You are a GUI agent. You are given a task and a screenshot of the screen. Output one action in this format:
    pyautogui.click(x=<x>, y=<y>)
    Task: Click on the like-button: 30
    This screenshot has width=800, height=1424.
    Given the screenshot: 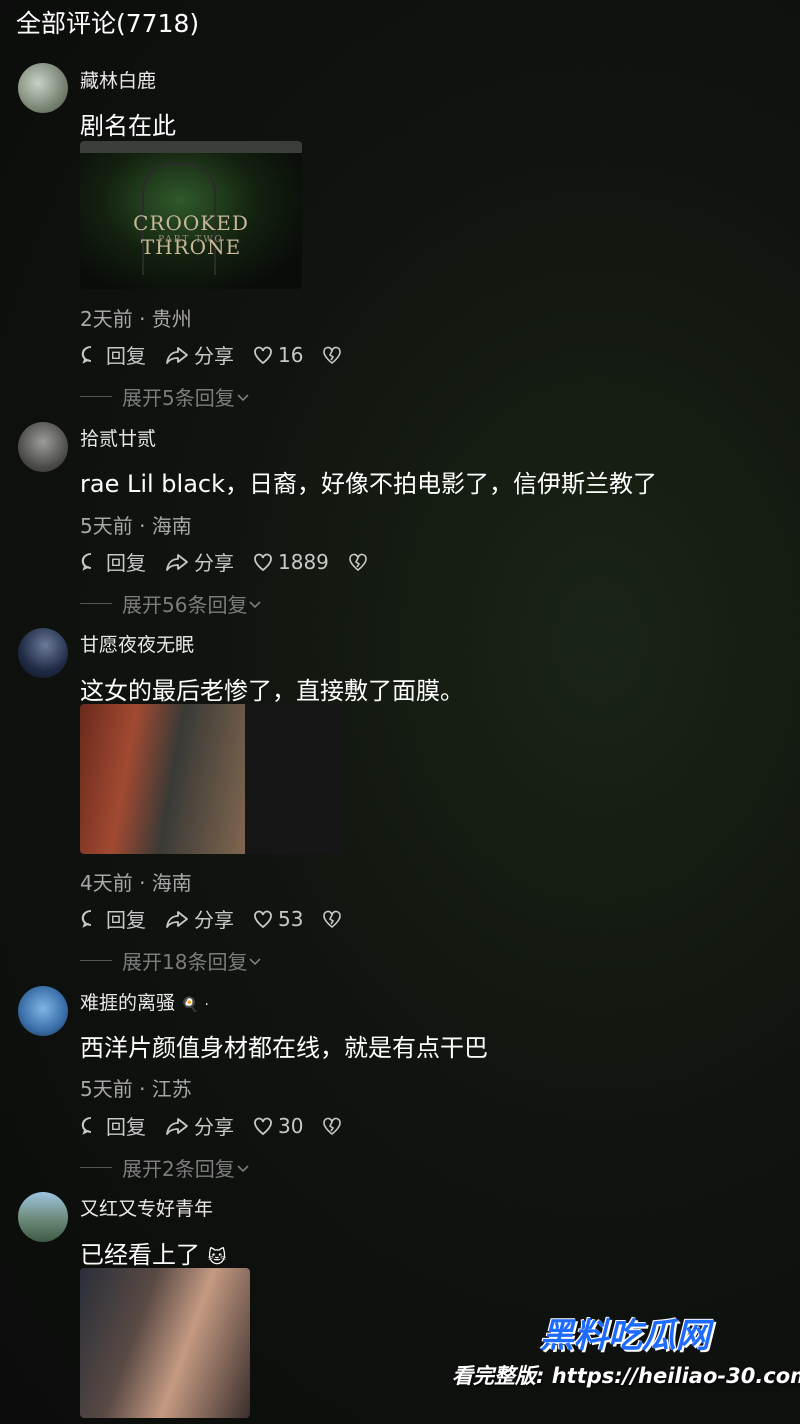 What is the action you would take?
    pyautogui.click(x=277, y=1126)
    